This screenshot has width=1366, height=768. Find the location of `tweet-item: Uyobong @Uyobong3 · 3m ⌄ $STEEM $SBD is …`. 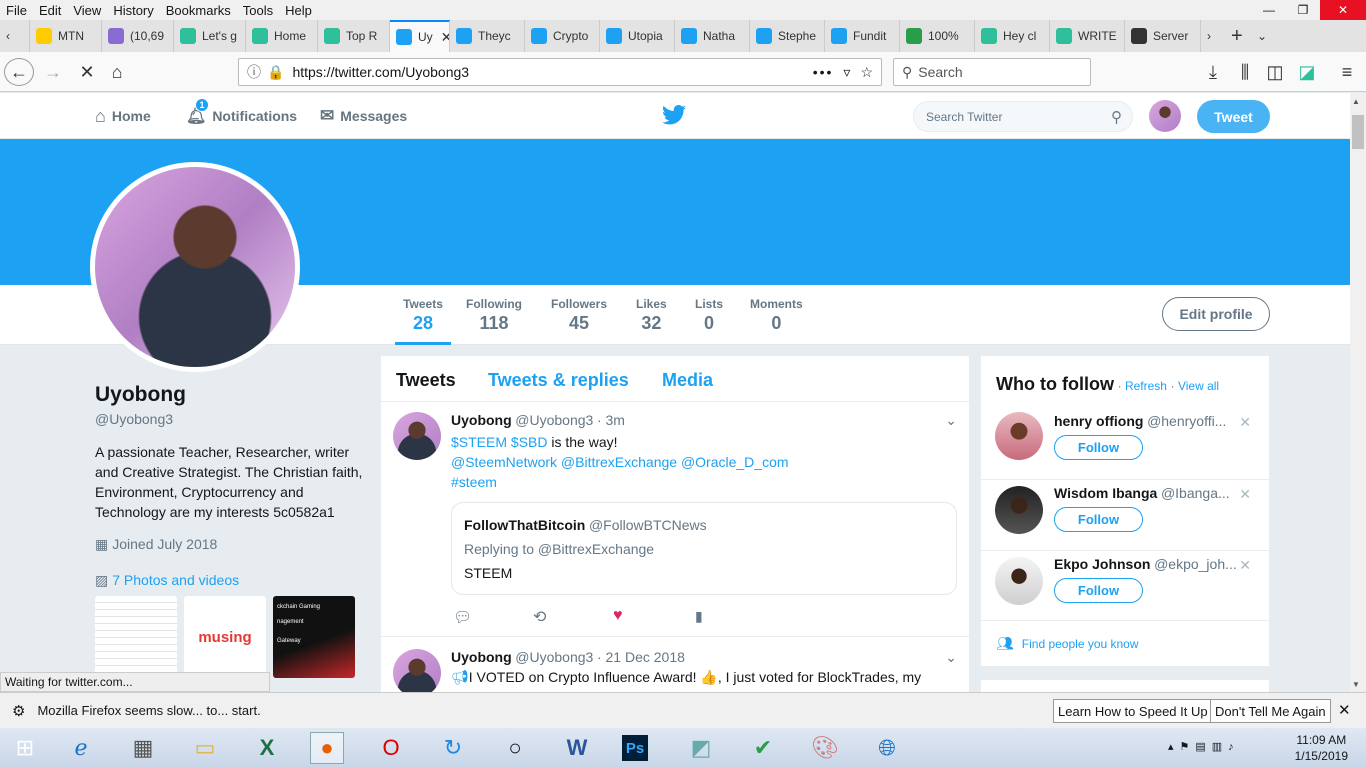

tweet-item: Uyobong @Uyobong3 · 3m ⌄ $STEEM $SBD is … is located at coordinates (675, 519).